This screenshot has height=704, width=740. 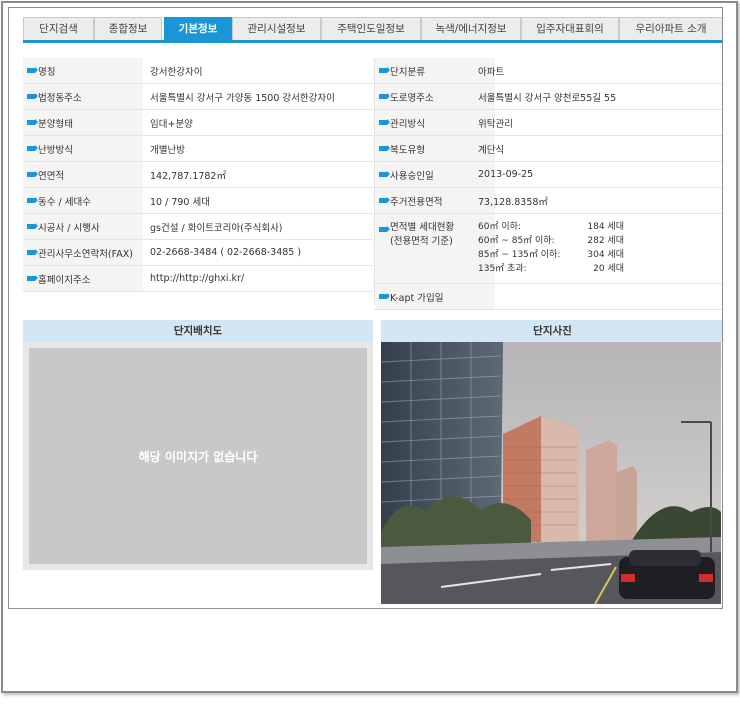 What do you see at coordinates (176, 72) in the screenshot?
I see `field-value: 강서한강자이` at bounding box center [176, 72].